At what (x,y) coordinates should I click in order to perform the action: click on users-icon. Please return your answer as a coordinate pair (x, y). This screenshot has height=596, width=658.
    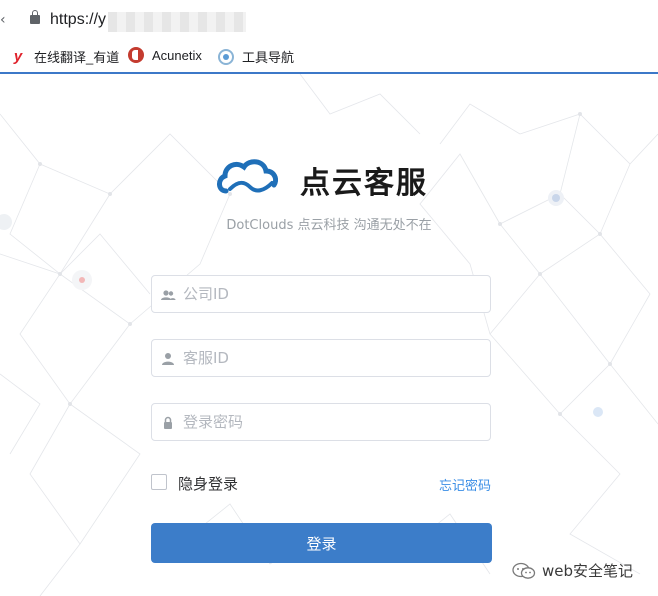
    Looking at the image, I should click on (168, 295).